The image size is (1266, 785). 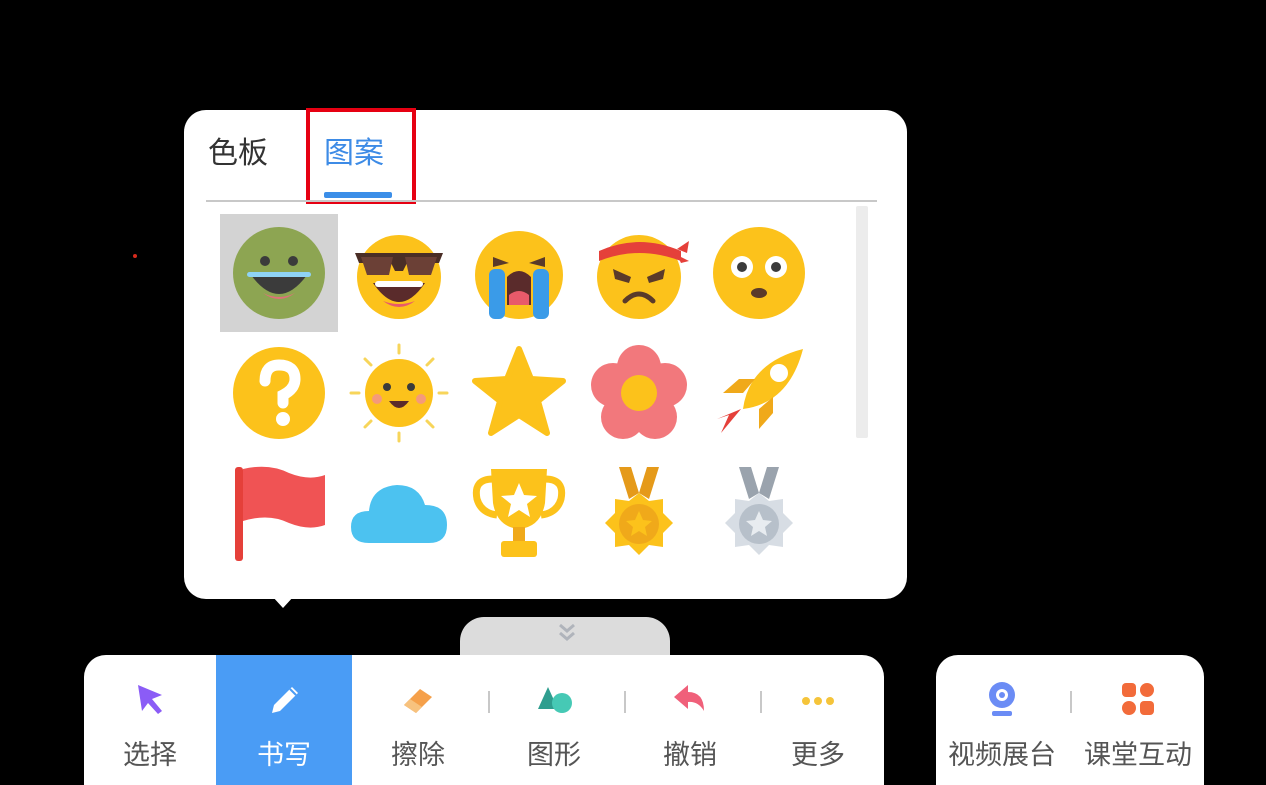 I want to click on pen-tool-button: 书写, so click(x=284, y=720).